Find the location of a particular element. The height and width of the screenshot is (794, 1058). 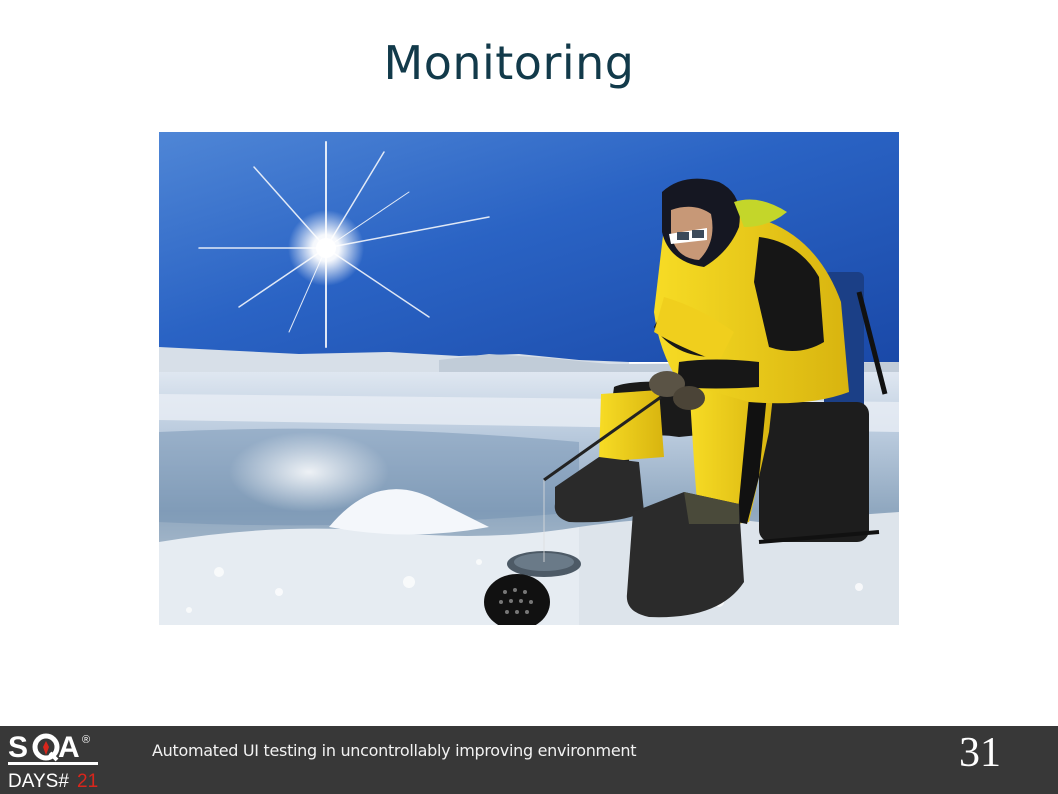

svg-text: A is located at coordinates (69, 747).